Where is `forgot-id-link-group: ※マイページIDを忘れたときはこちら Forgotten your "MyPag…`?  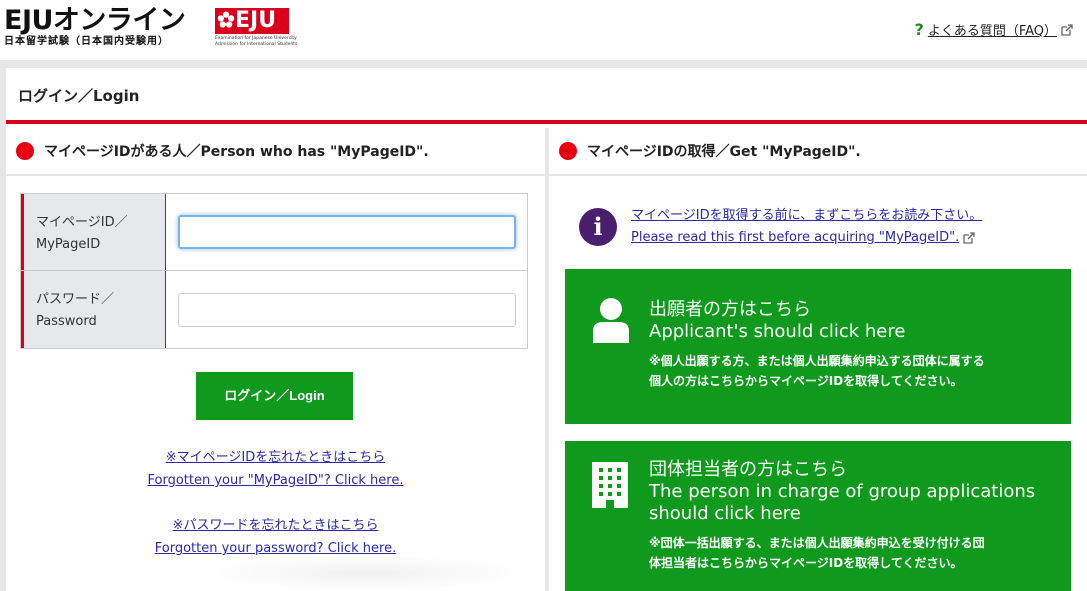 forgot-id-link-group: ※マイページIDを忘れたときはこちら Forgotten your "MyPag… is located at coordinates (275, 469).